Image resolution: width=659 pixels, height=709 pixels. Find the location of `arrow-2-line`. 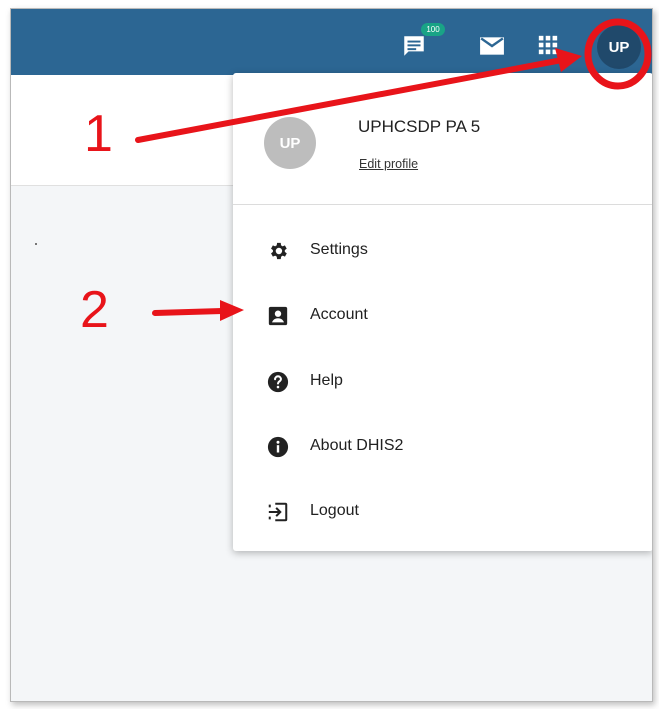

arrow-2-line is located at coordinates (188, 312).